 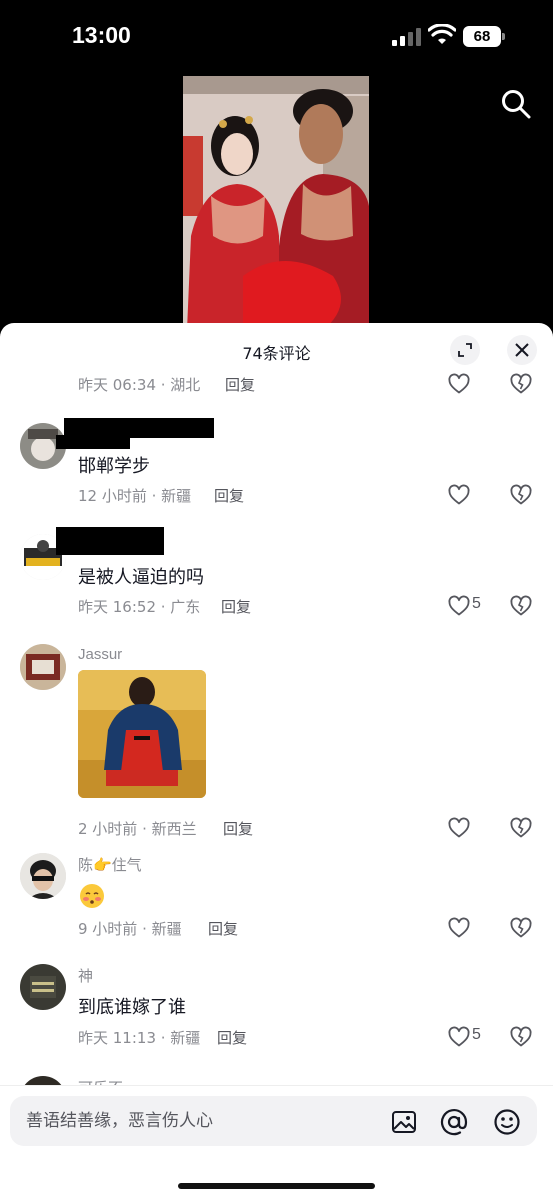 I want to click on battery-tip, so click(x=503, y=36).